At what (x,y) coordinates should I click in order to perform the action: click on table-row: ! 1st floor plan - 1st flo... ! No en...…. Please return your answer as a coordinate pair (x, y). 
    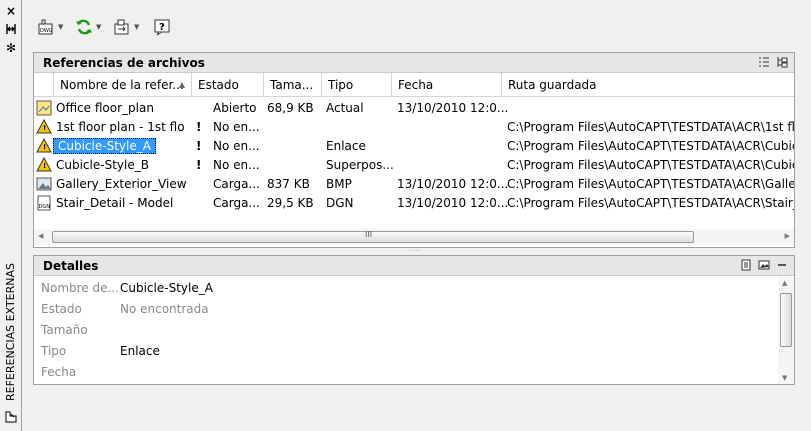
    Looking at the image, I should click on (414, 127).